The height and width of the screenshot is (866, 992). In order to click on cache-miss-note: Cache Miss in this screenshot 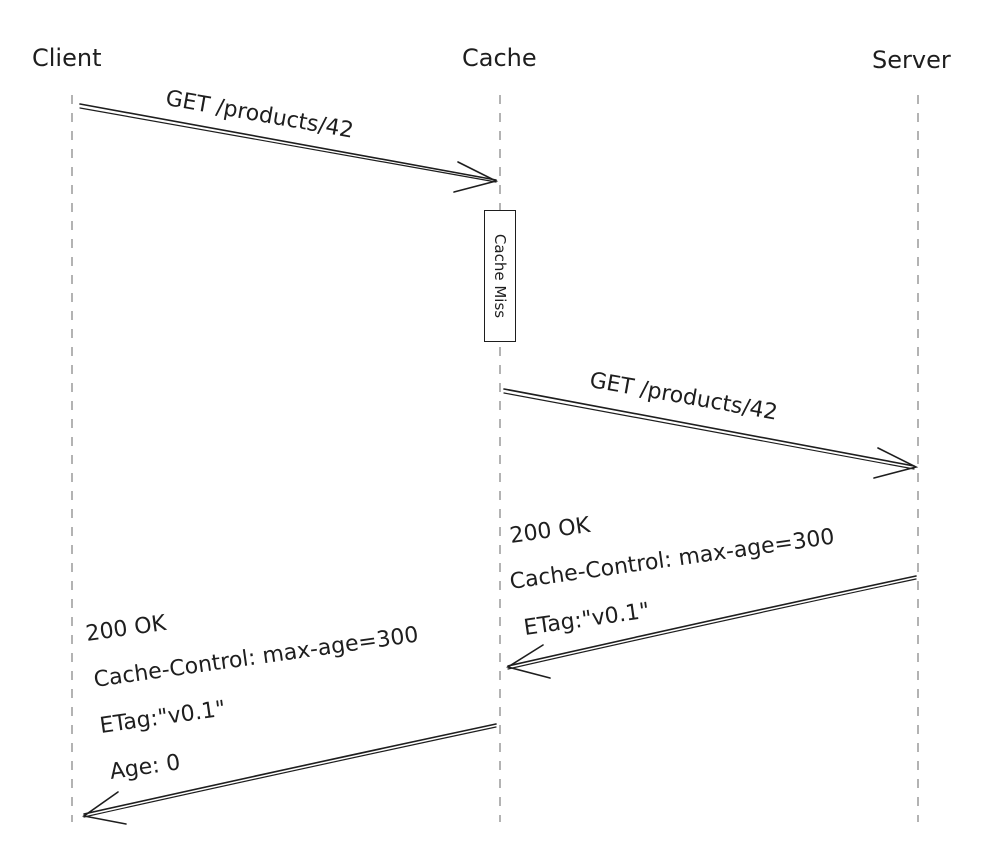, I will do `click(500, 276)`.